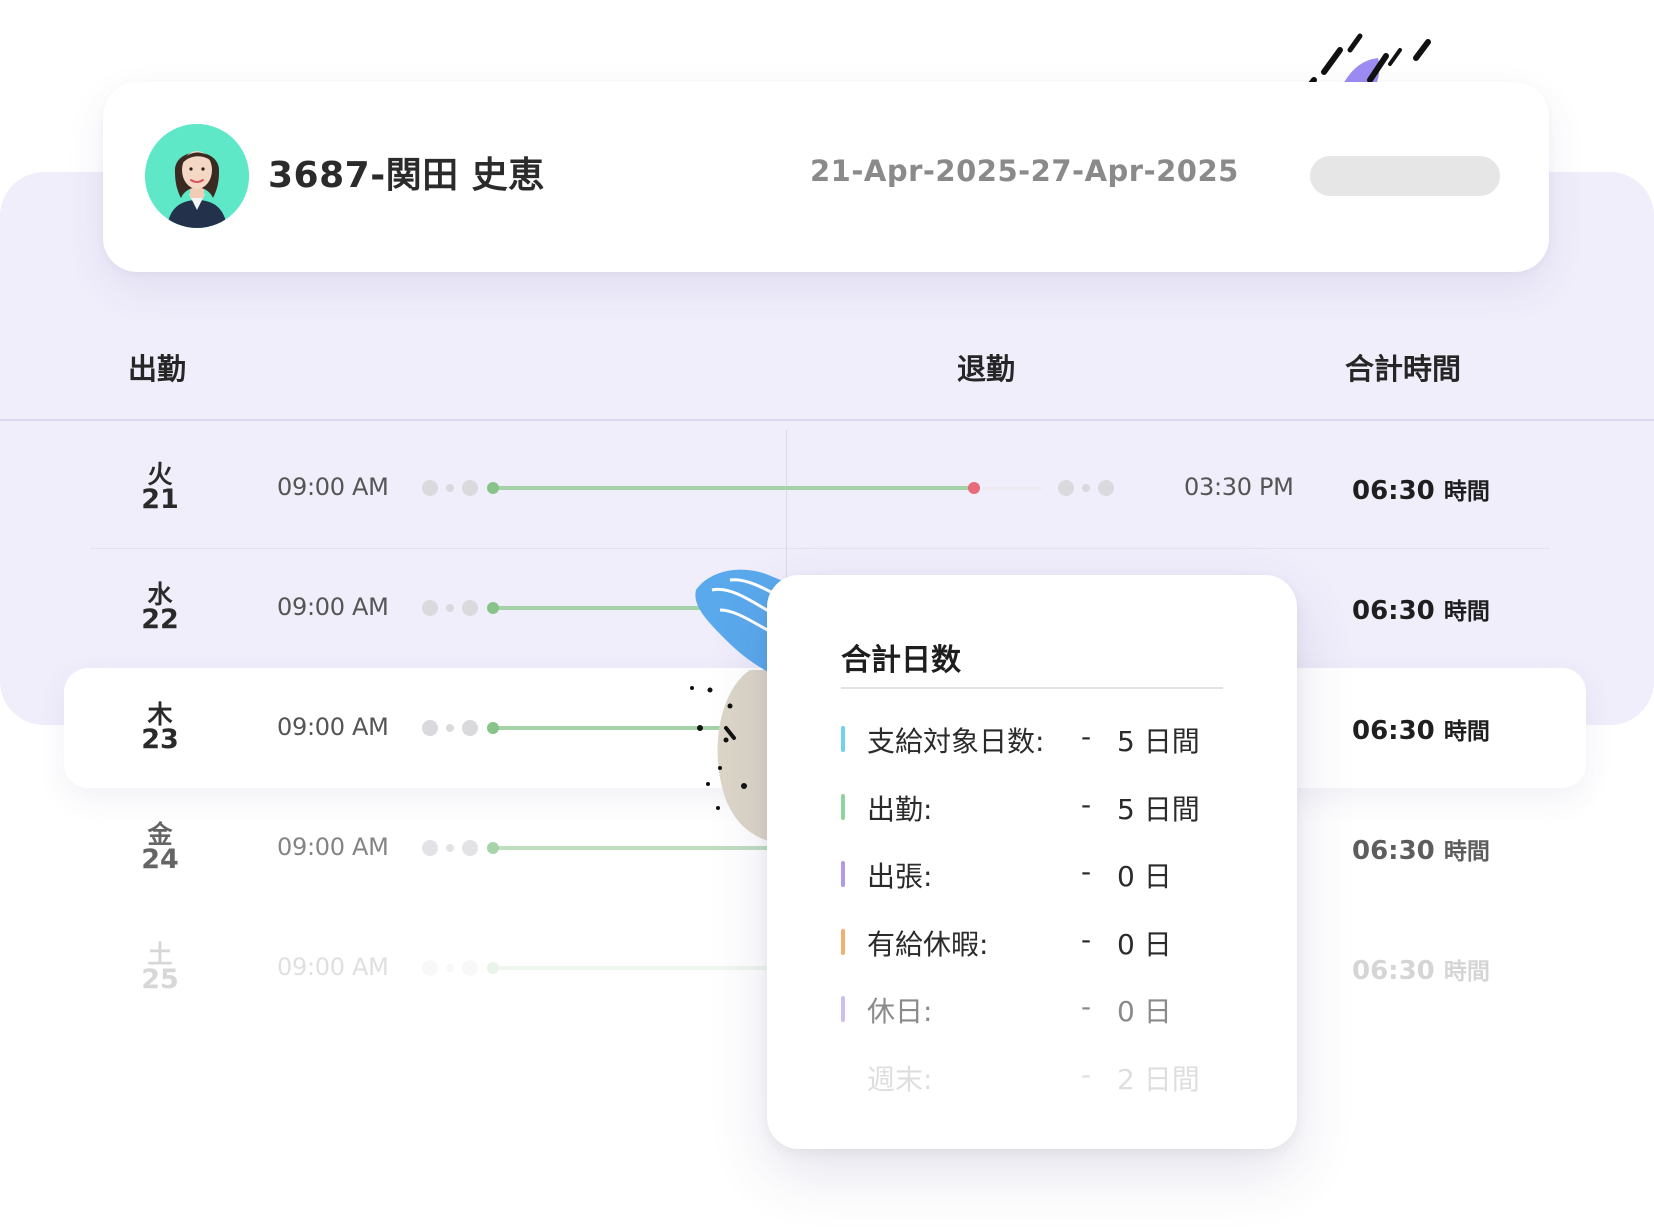 The width and height of the screenshot is (1654, 1231). What do you see at coordinates (197, 176) in the screenshot?
I see `avatar` at bounding box center [197, 176].